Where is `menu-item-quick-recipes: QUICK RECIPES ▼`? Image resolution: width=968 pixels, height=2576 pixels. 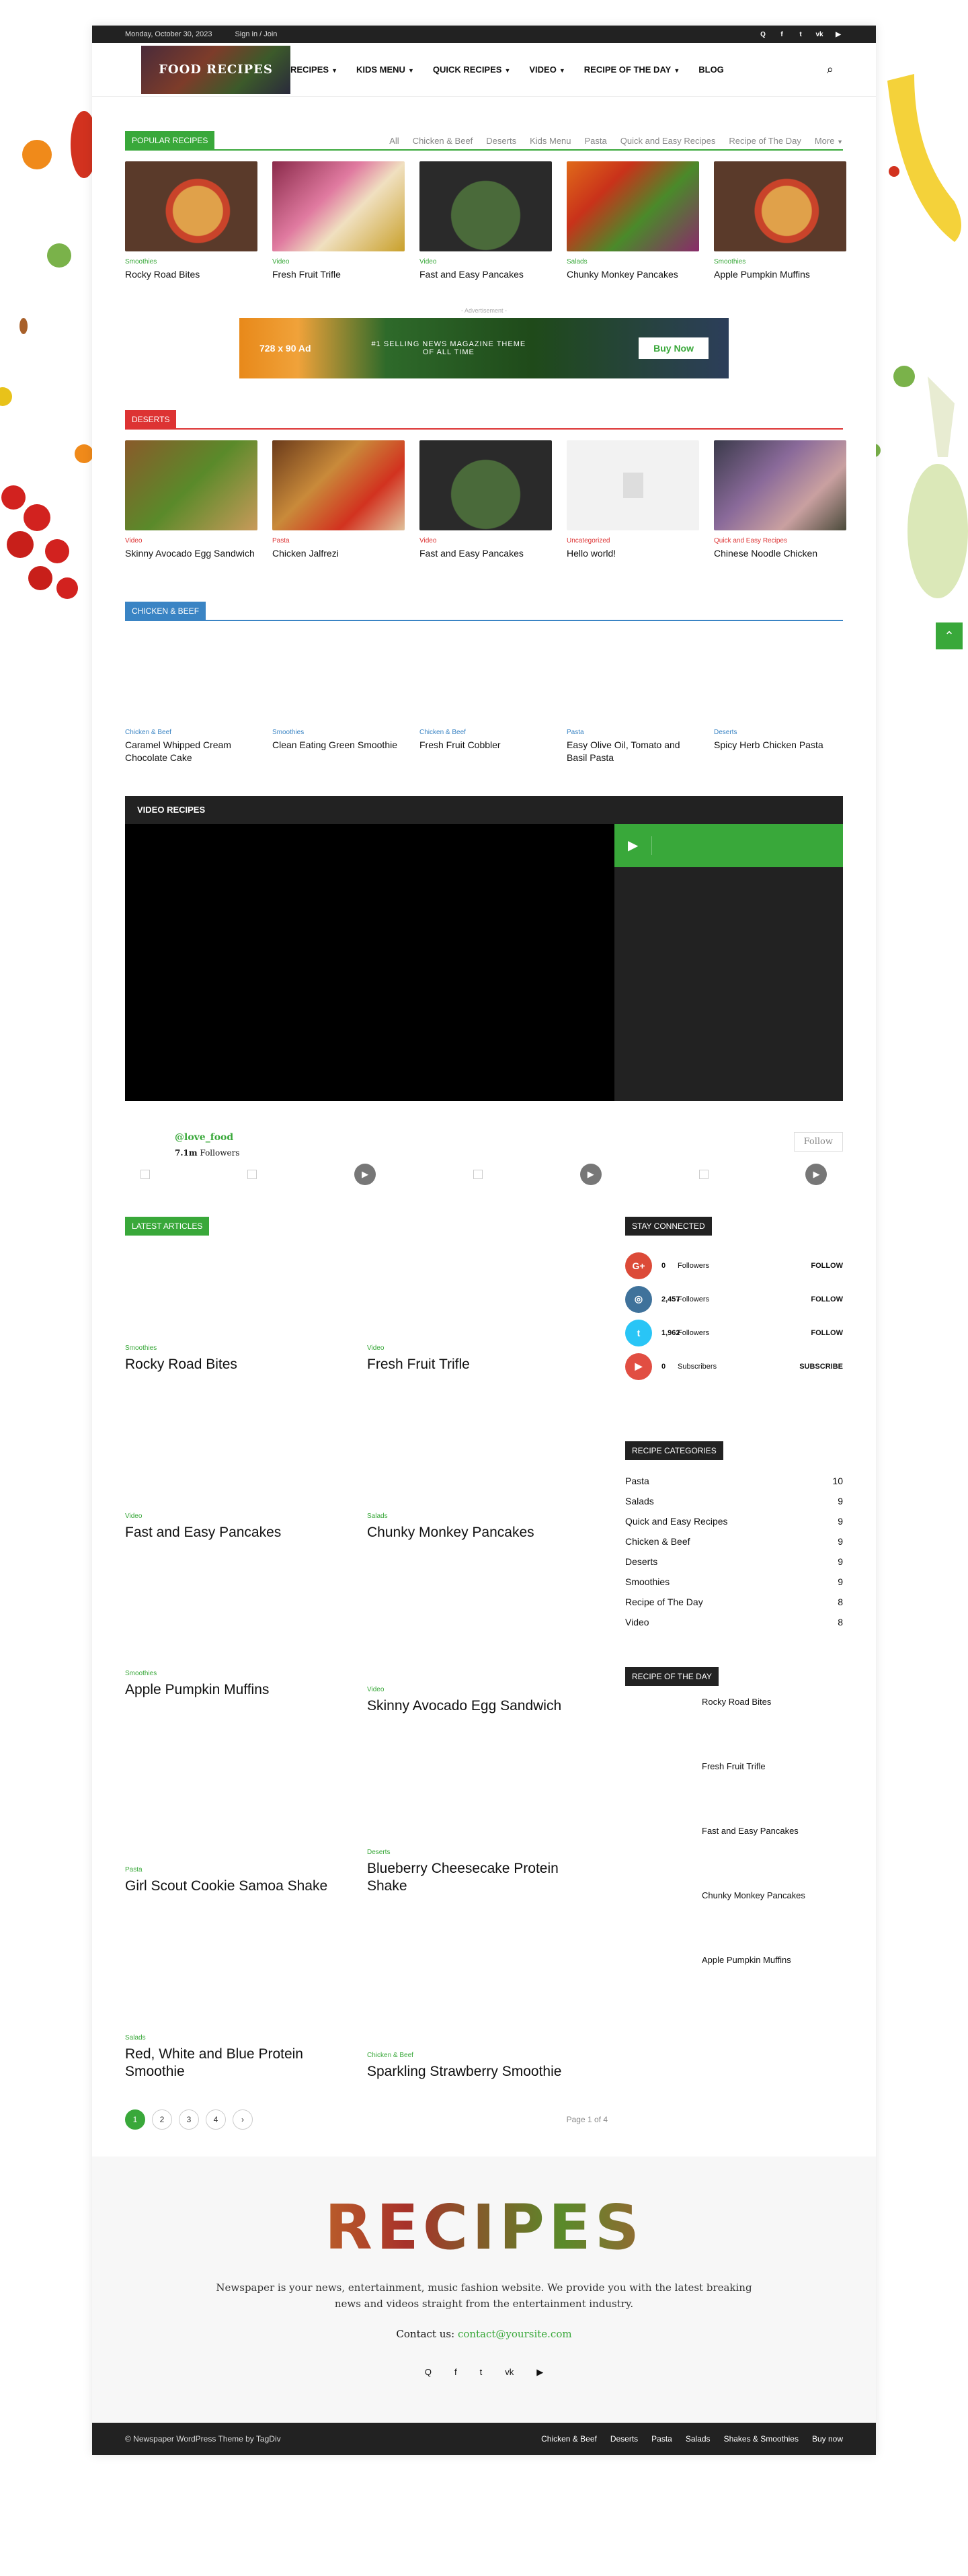 menu-item-quick-recipes: QUICK RECIPES ▼ is located at coordinates (472, 70).